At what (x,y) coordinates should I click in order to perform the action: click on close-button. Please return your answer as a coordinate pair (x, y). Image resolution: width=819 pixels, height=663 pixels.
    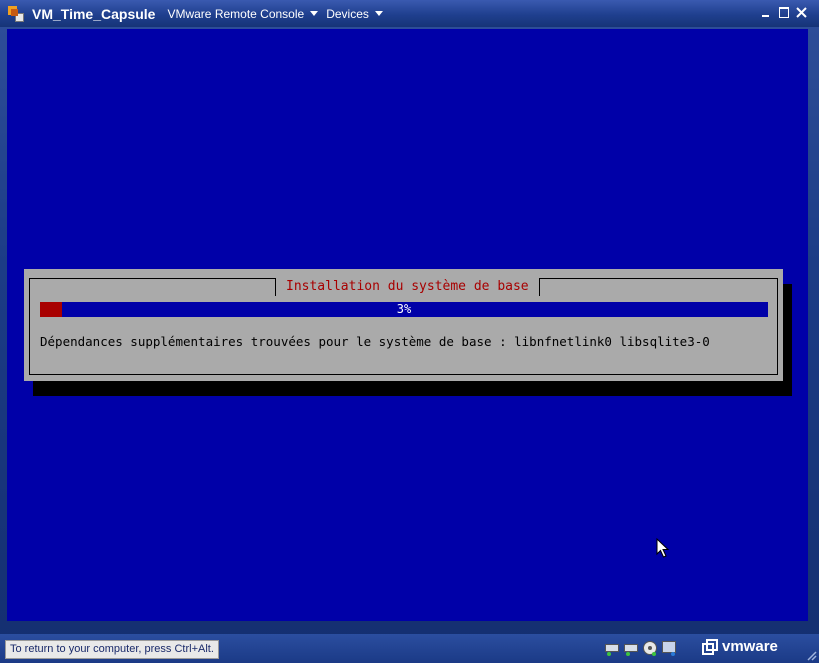
    Looking at the image, I should click on (801, 12).